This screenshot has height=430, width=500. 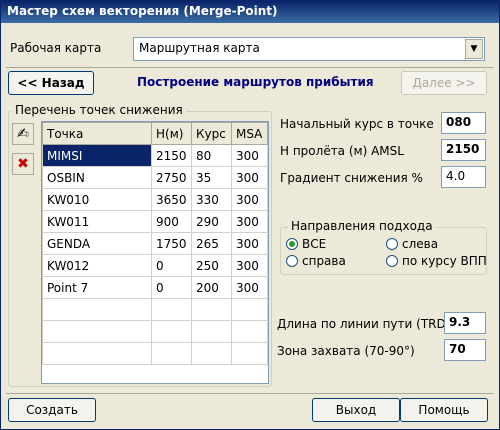 I want to click on trd-label: Длина по линии пути (TRD), so click(x=364, y=324).